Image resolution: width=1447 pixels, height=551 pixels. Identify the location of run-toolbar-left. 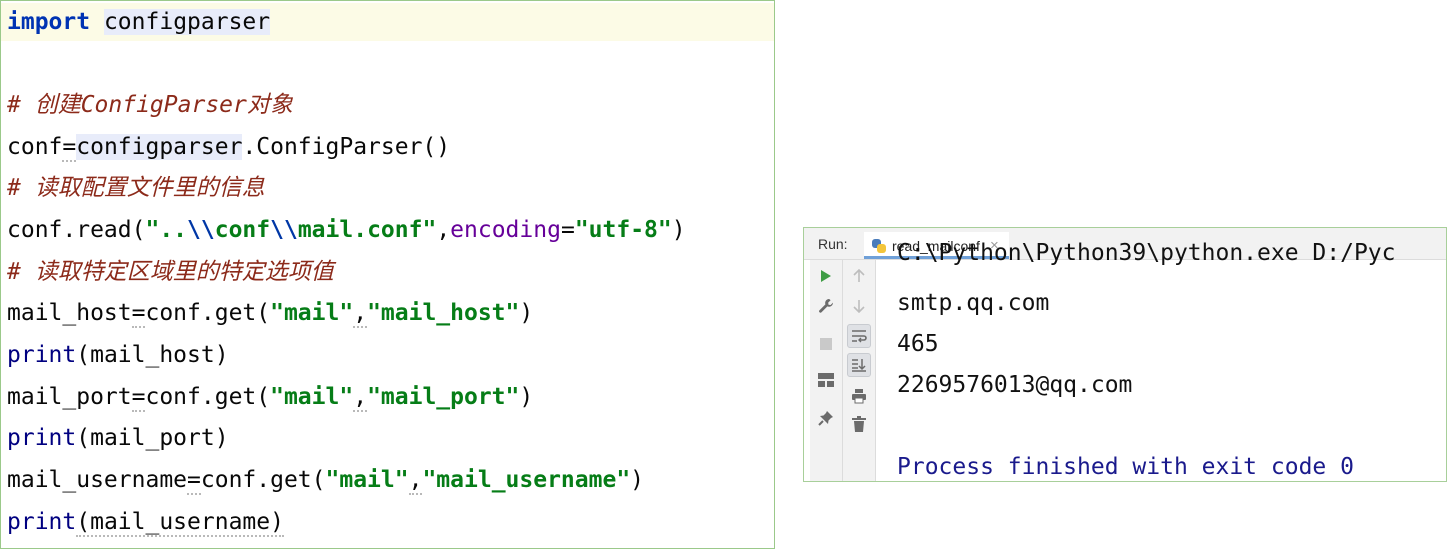
(826, 370).